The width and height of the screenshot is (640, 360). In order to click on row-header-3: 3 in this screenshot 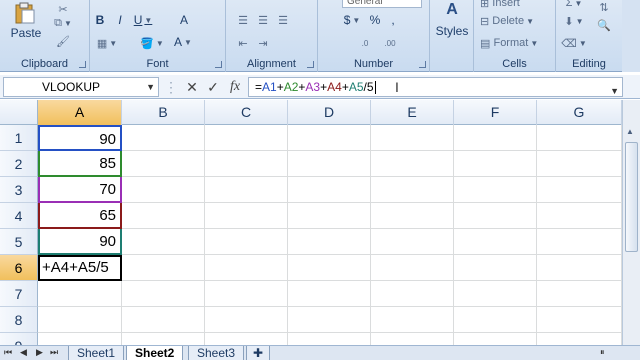, I will do `click(19, 190)`.